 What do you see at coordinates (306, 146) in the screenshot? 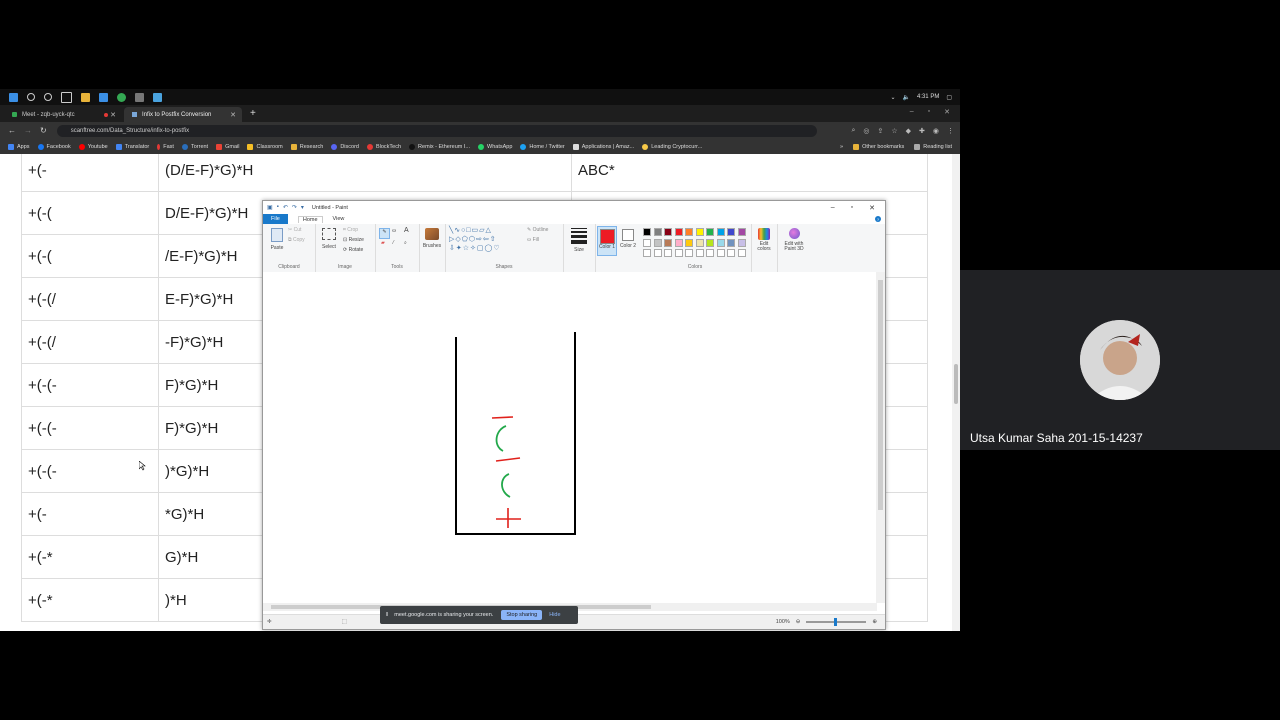
I see `bookmark-research: Research` at bounding box center [306, 146].